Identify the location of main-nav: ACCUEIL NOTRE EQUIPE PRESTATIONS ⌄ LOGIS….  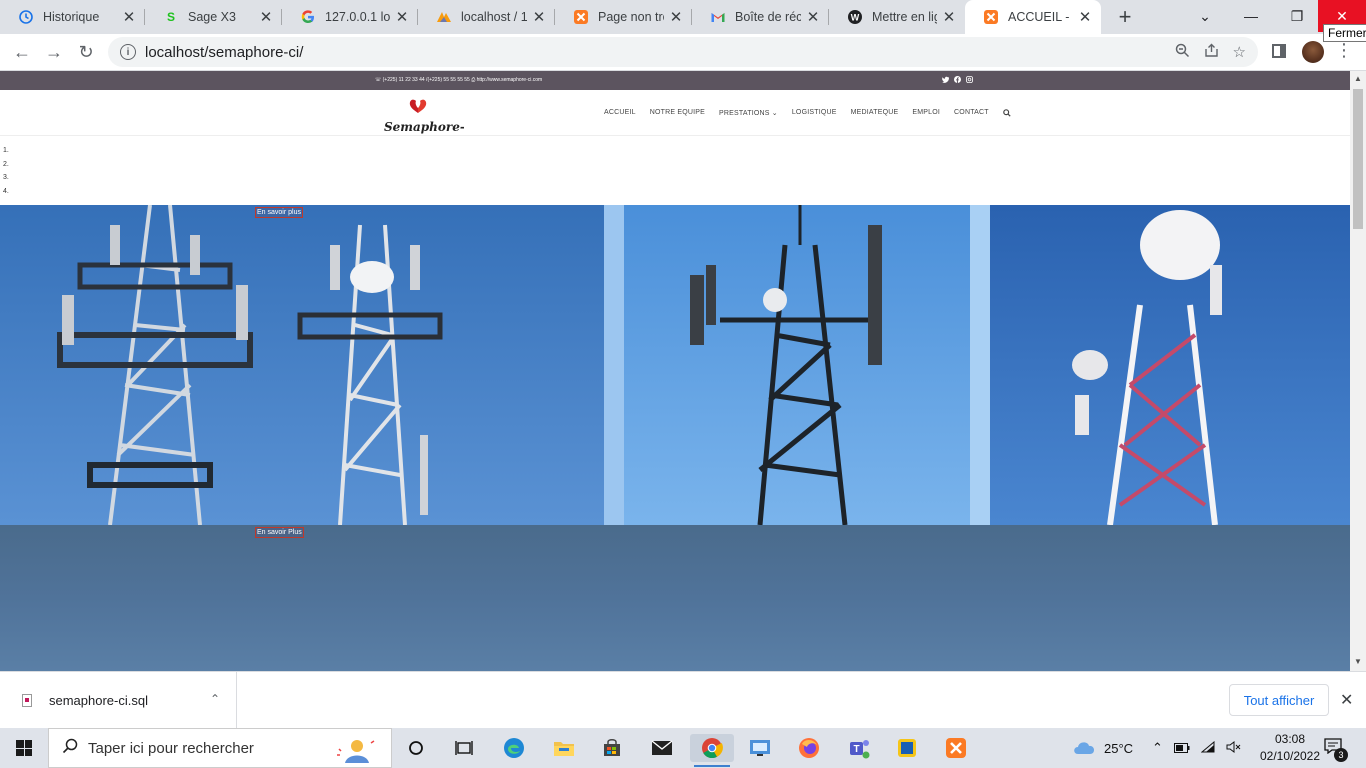
(814, 114).